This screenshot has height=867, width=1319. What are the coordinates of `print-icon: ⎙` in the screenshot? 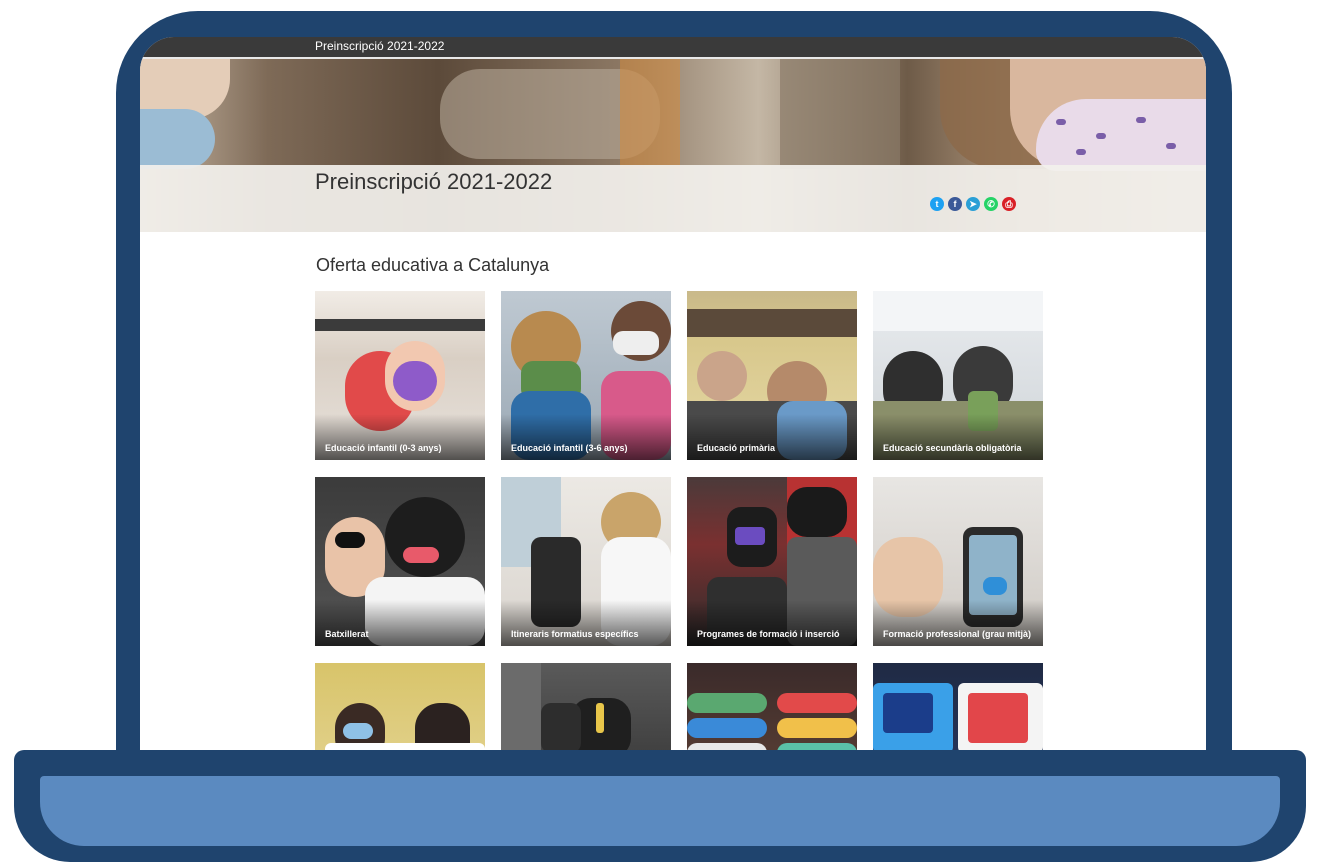 It's located at (1009, 204).